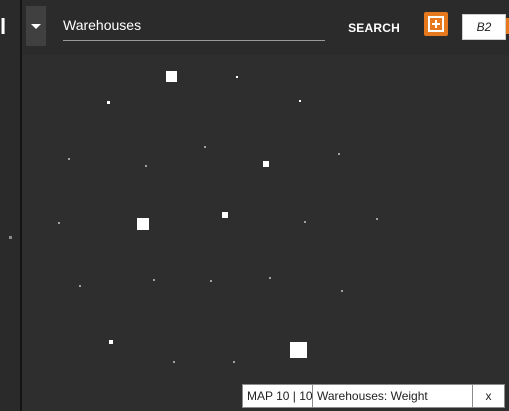 This screenshot has height=411, width=509. What do you see at coordinates (374, 28) in the screenshot?
I see `search-button: SEARCH` at bounding box center [374, 28].